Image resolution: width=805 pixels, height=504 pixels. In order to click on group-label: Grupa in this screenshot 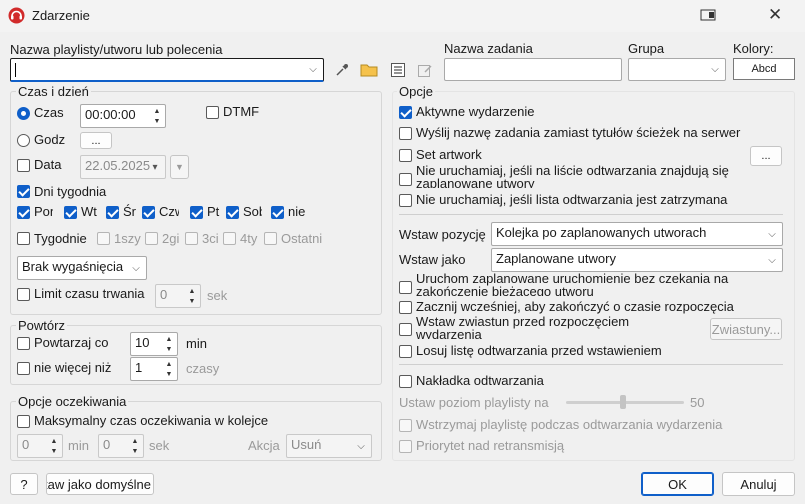, I will do `click(646, 48)`.